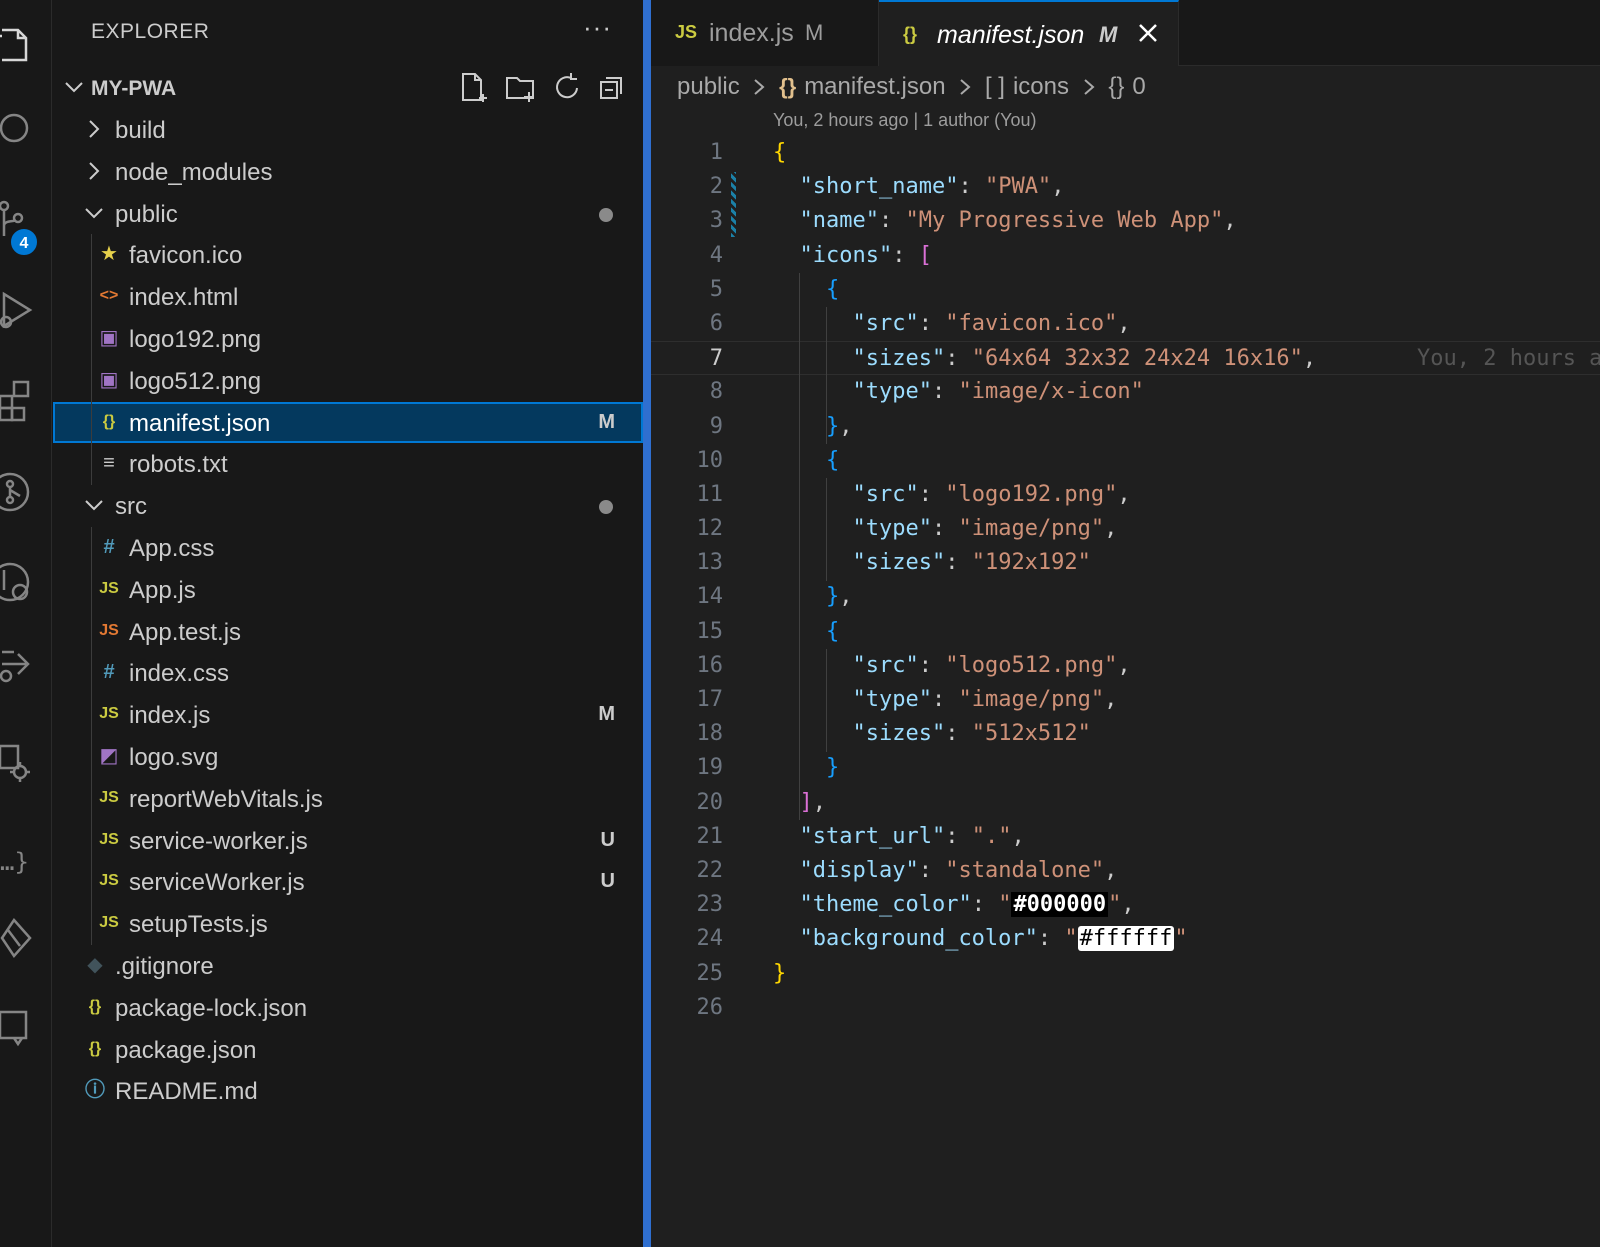 The height and width of the screenshot is (1247, 1600). I want to click on file-item: ▣ logo512.png, so click(348, 380).